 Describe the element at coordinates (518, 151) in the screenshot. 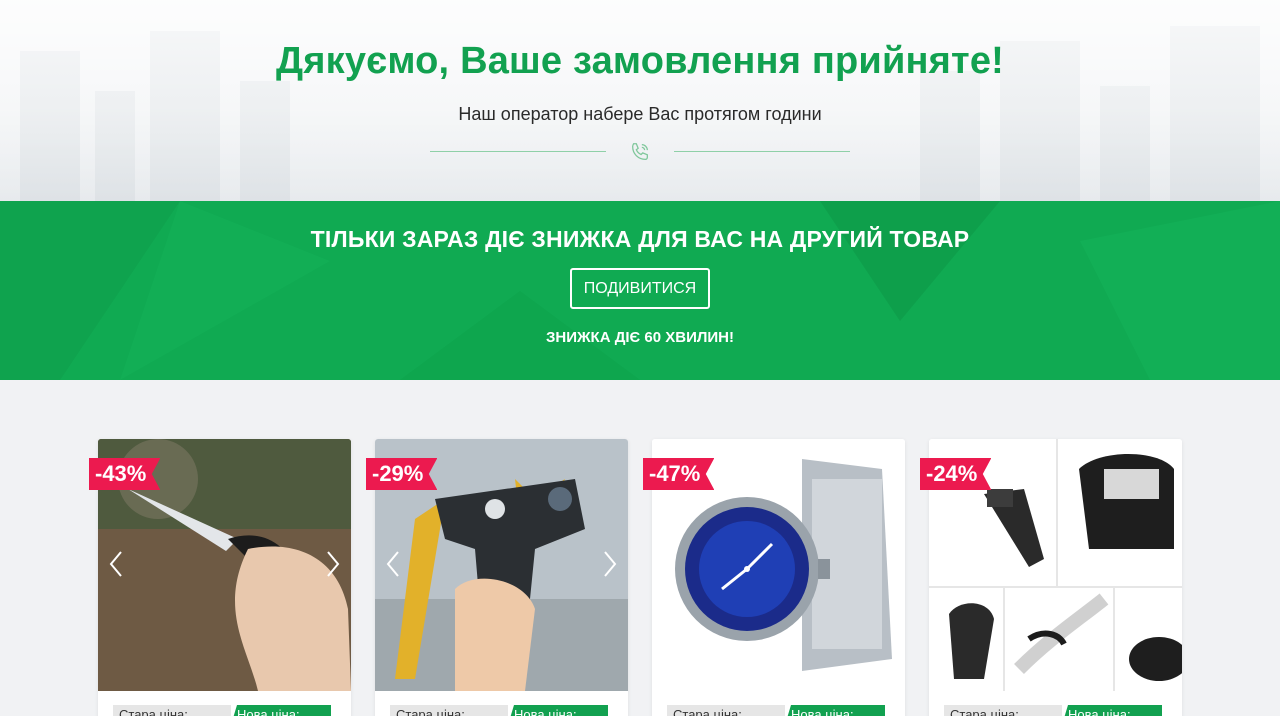

I see `divider-left` at that location.